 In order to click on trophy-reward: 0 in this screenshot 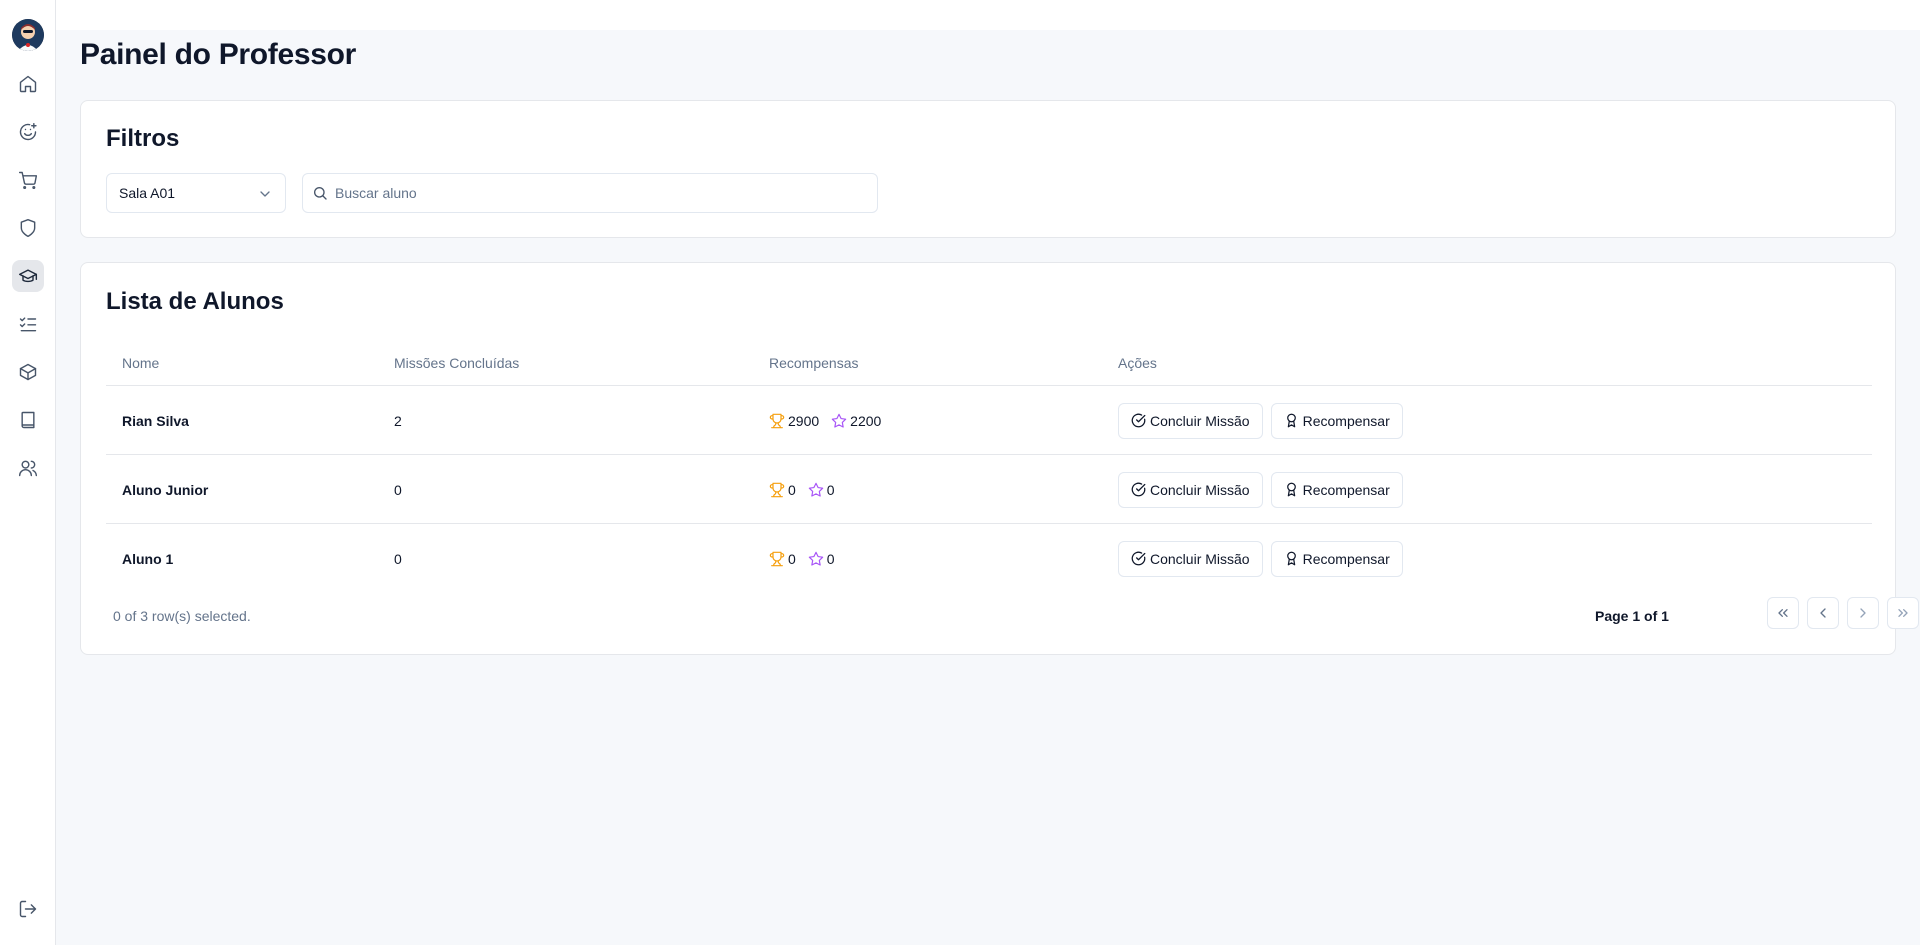, I will do `click(782, 490)`.